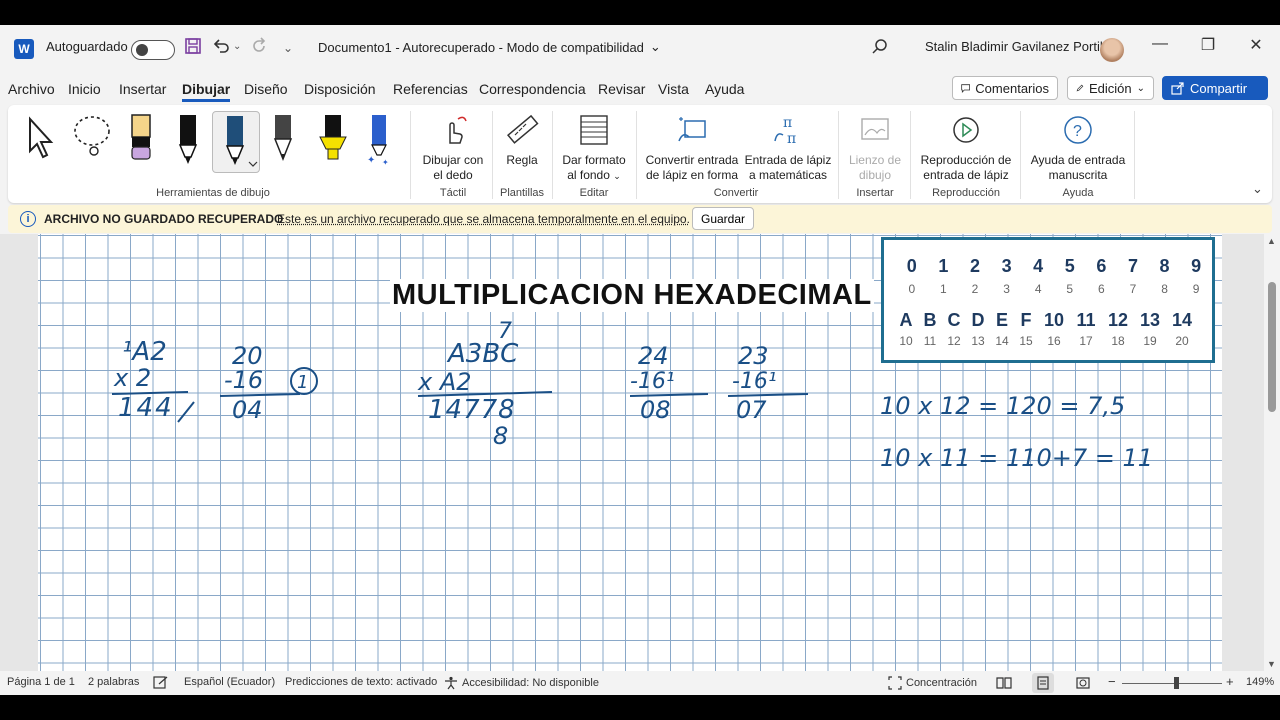 This screenshot has height=720, width=1280. What do you see at coordinates (895, 683) in the screenshot?
I see `focus-icon` at bounding box center [895, 683].